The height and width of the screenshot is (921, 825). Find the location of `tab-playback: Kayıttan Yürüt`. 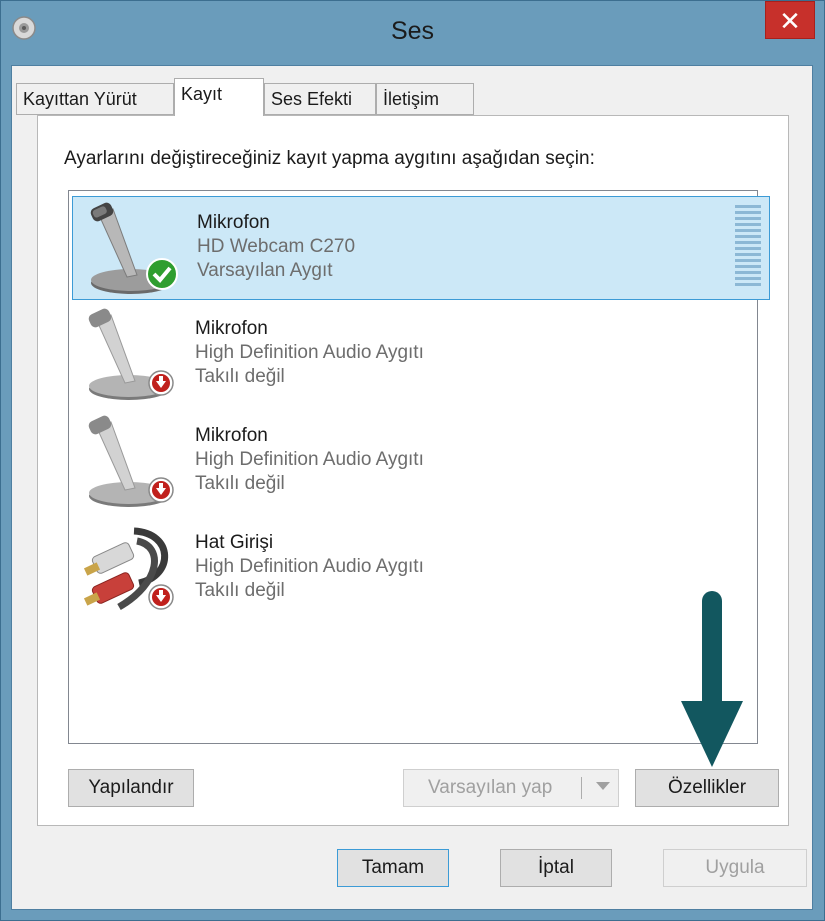

tab-playback: Kayıttan Yürüt is located at coordinates (95, 99).